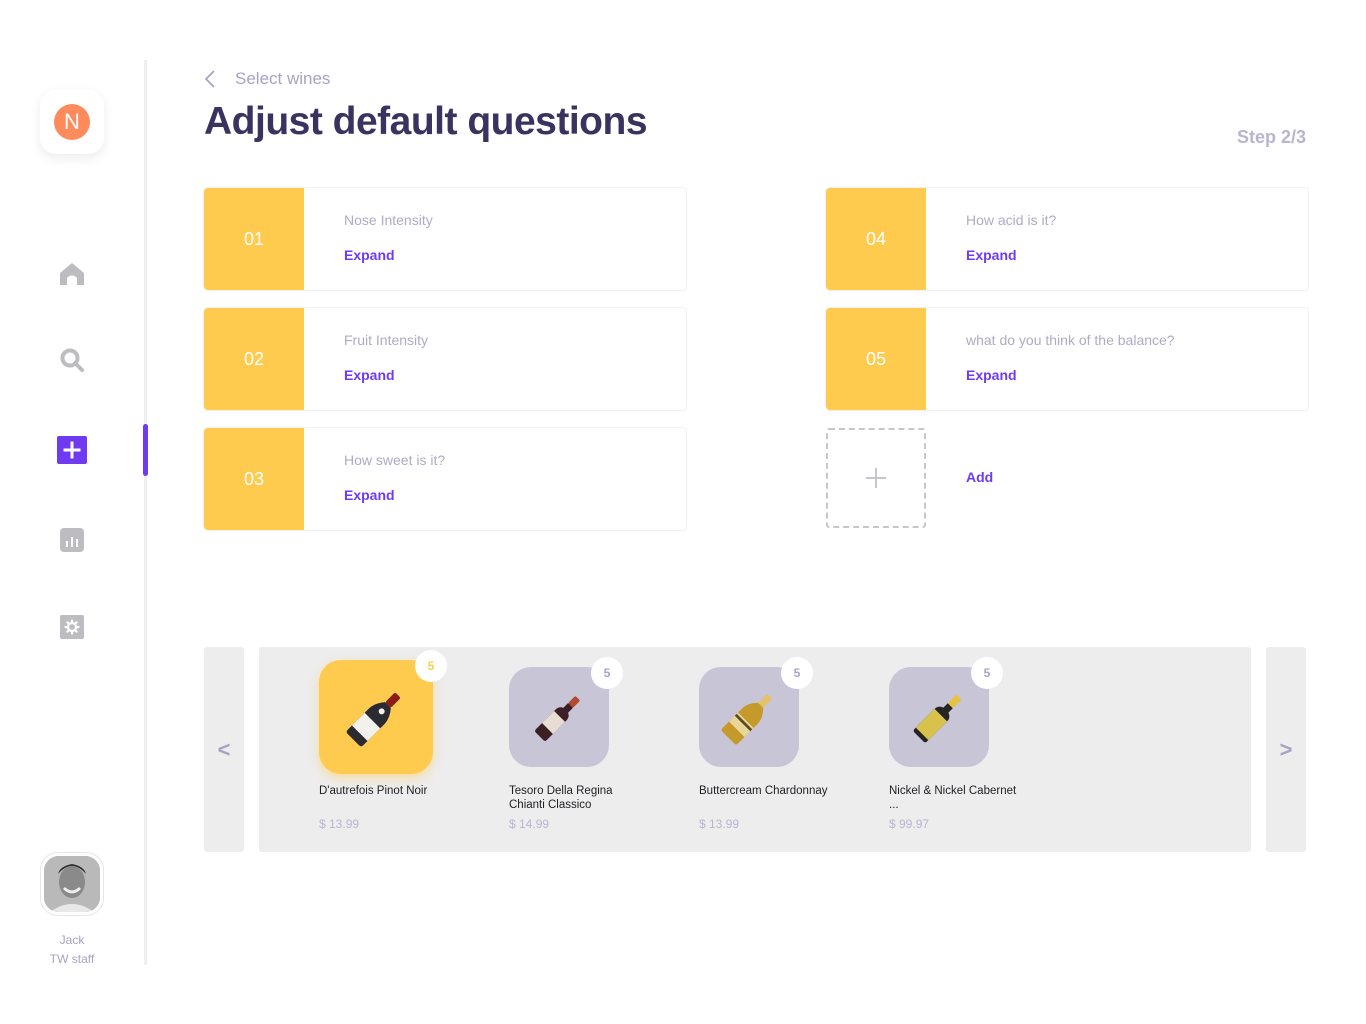  Describe the element at coordinates (876, 359) in the screenshot. I see `question-number: 05` at that location.